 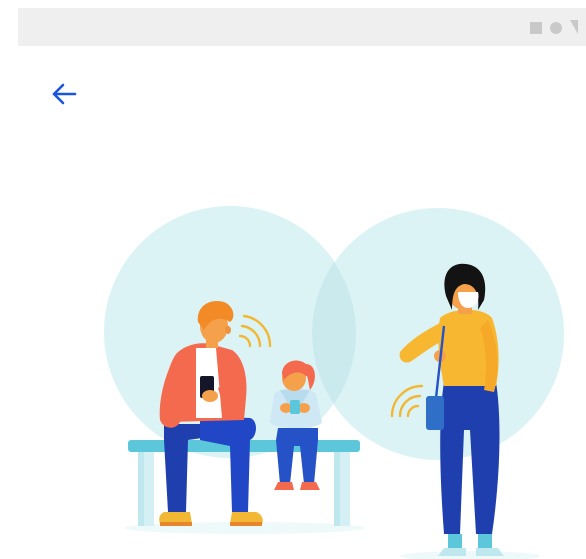 I want to click on seated-man, so click(x=215, y=413).